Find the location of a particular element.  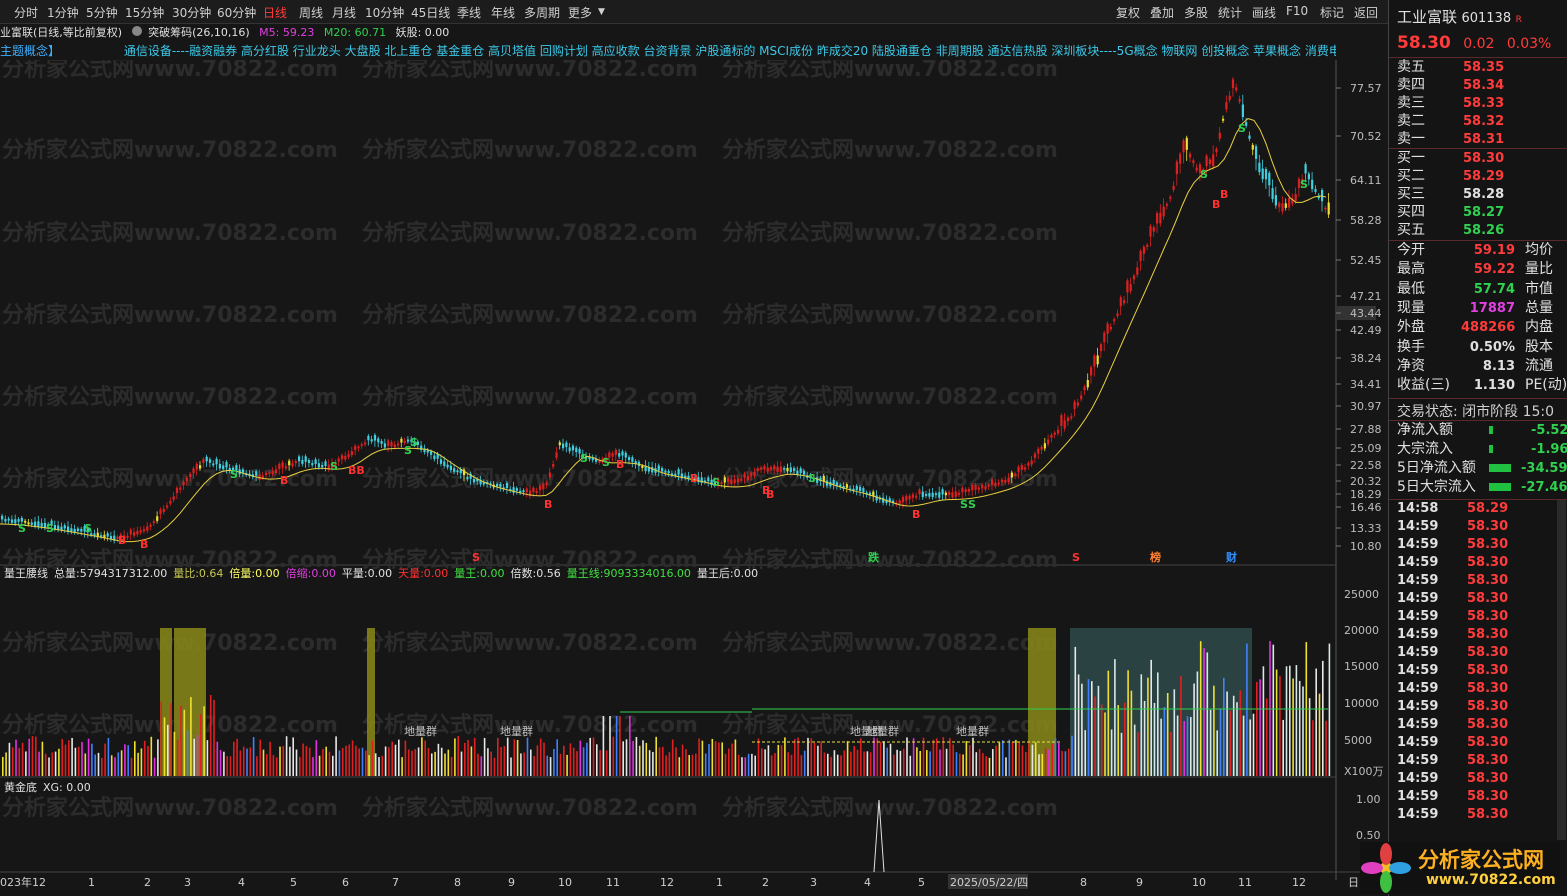

period-tab-4: 30分钟 is located at coordinates (191, 12).